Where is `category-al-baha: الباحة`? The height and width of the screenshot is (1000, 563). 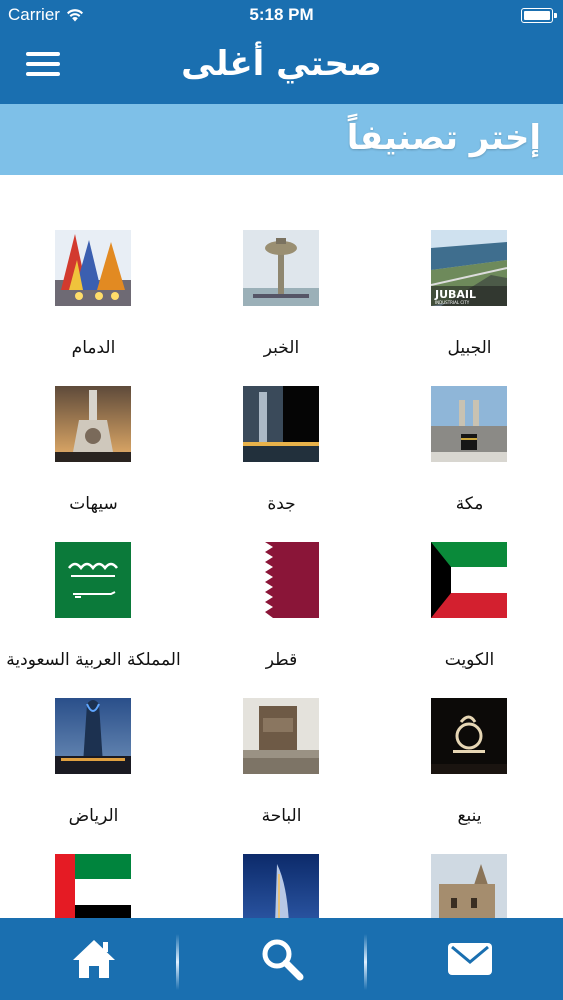 category-al-baha: الباحة is located at coordinates (281, 734).